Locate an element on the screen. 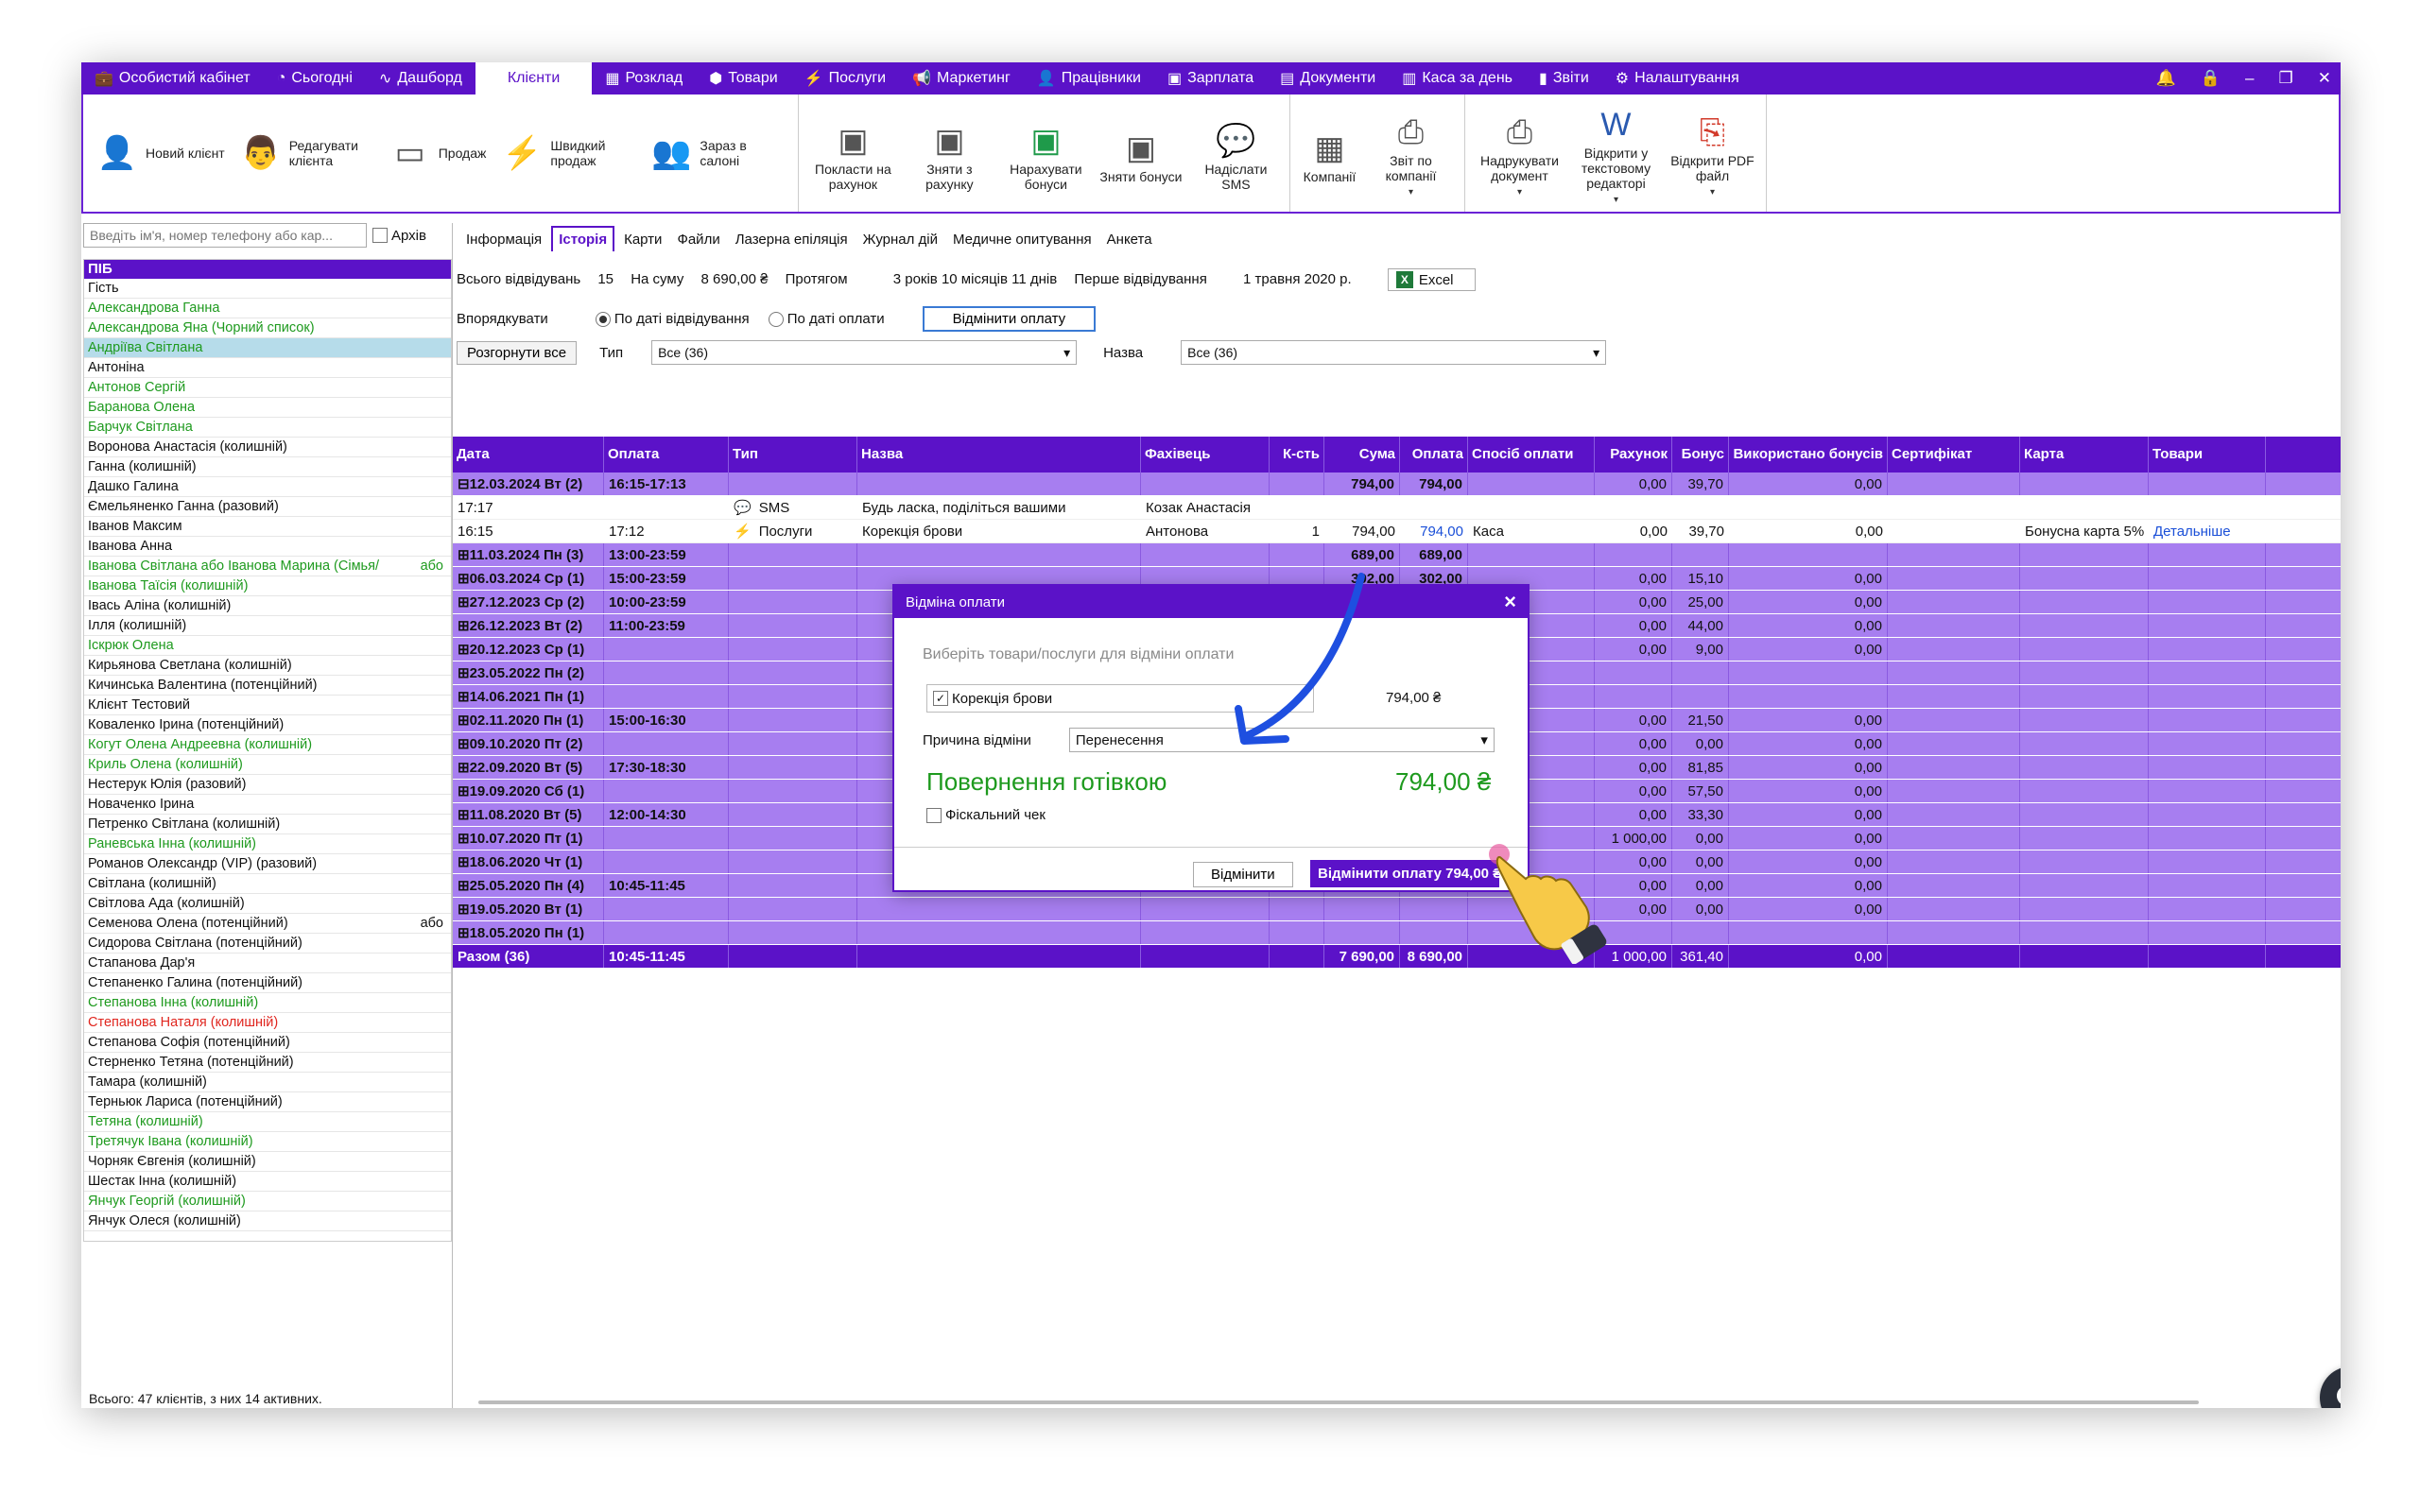 The image size is (2420, 1512). subtab-2: Карти is located at coordinates (642, 239).